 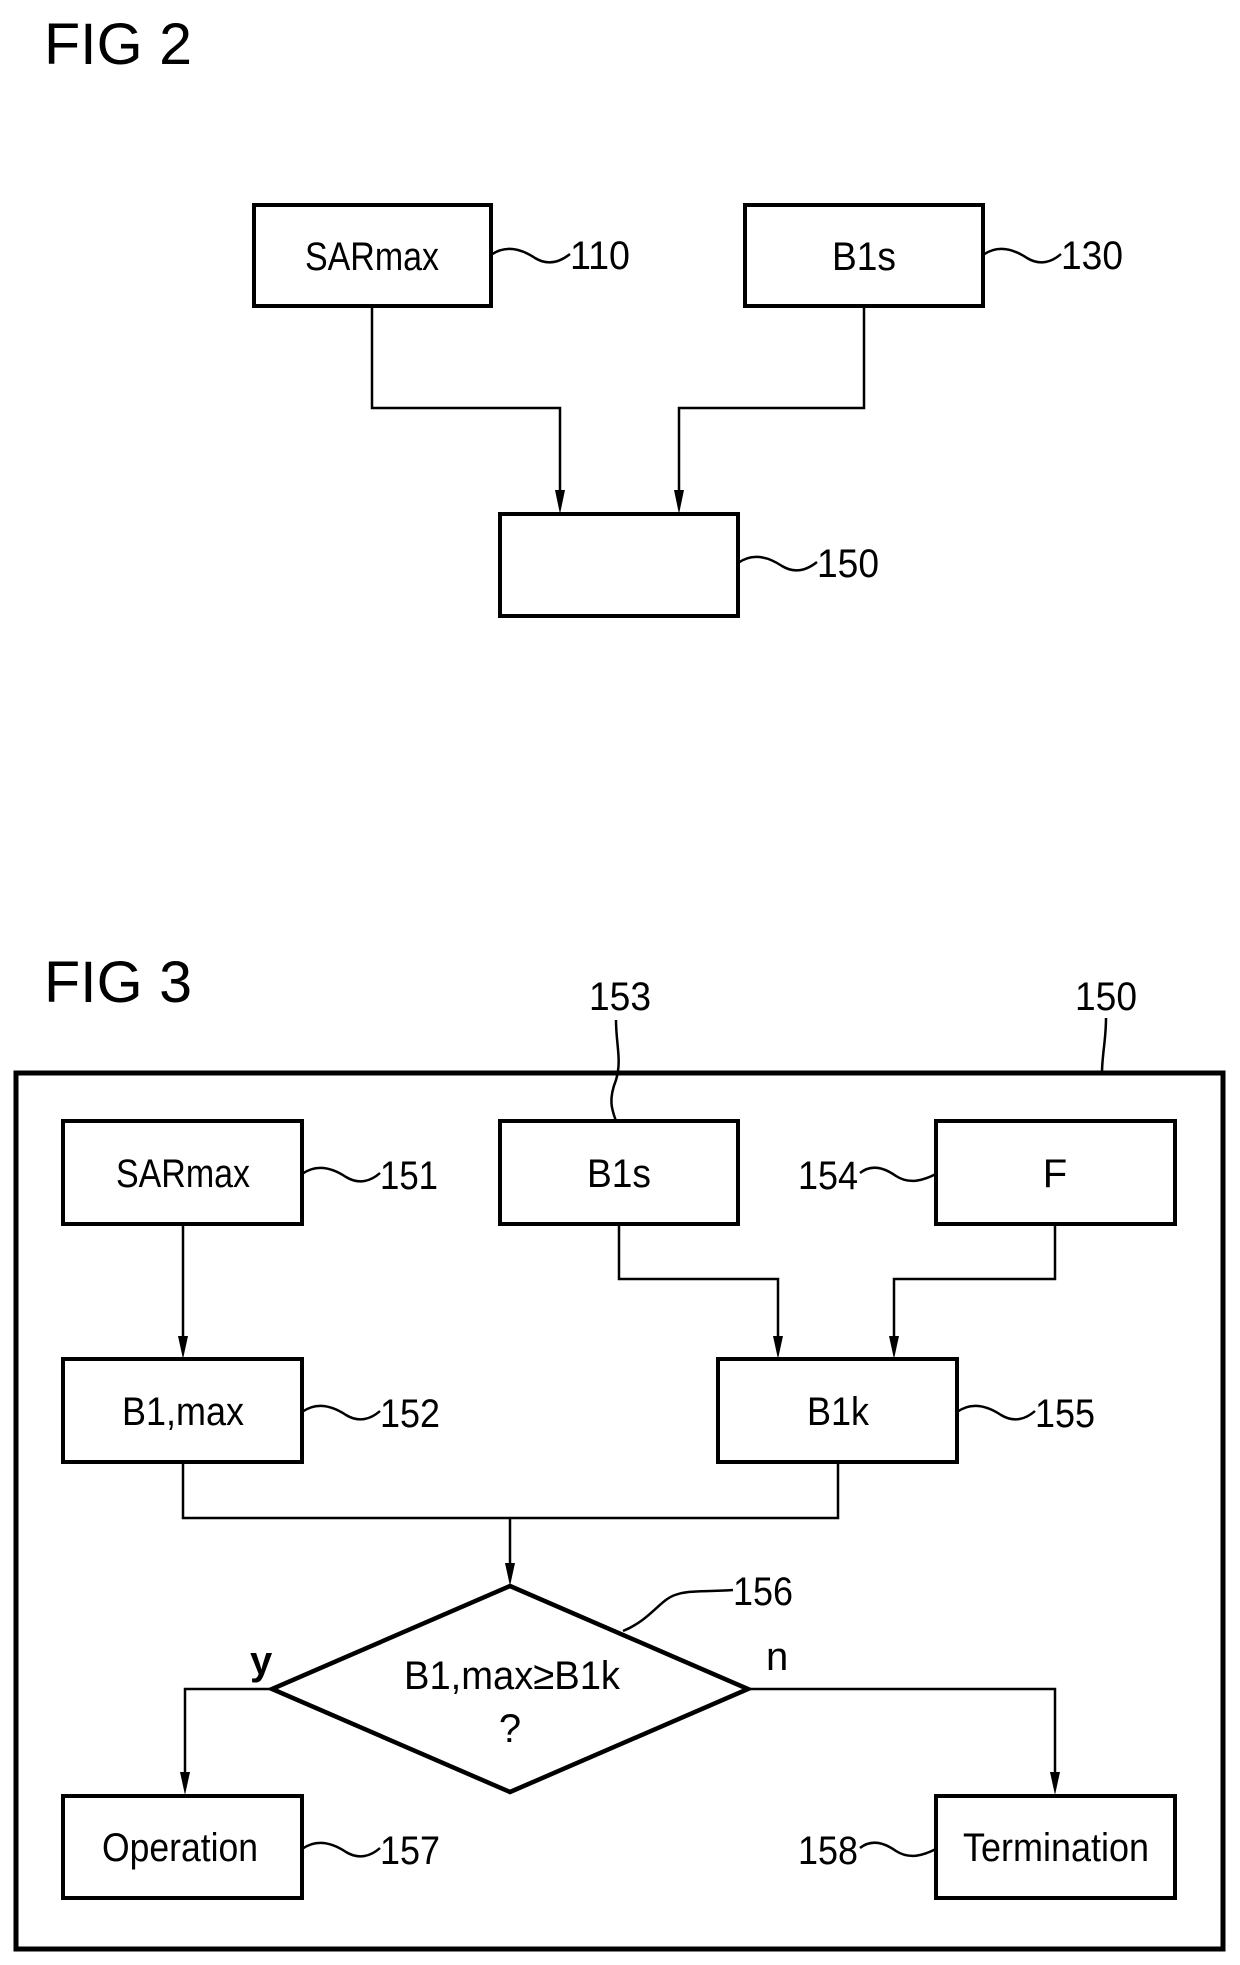 I want to click on connector-no-to-termination, so click(x=902, y=1729).